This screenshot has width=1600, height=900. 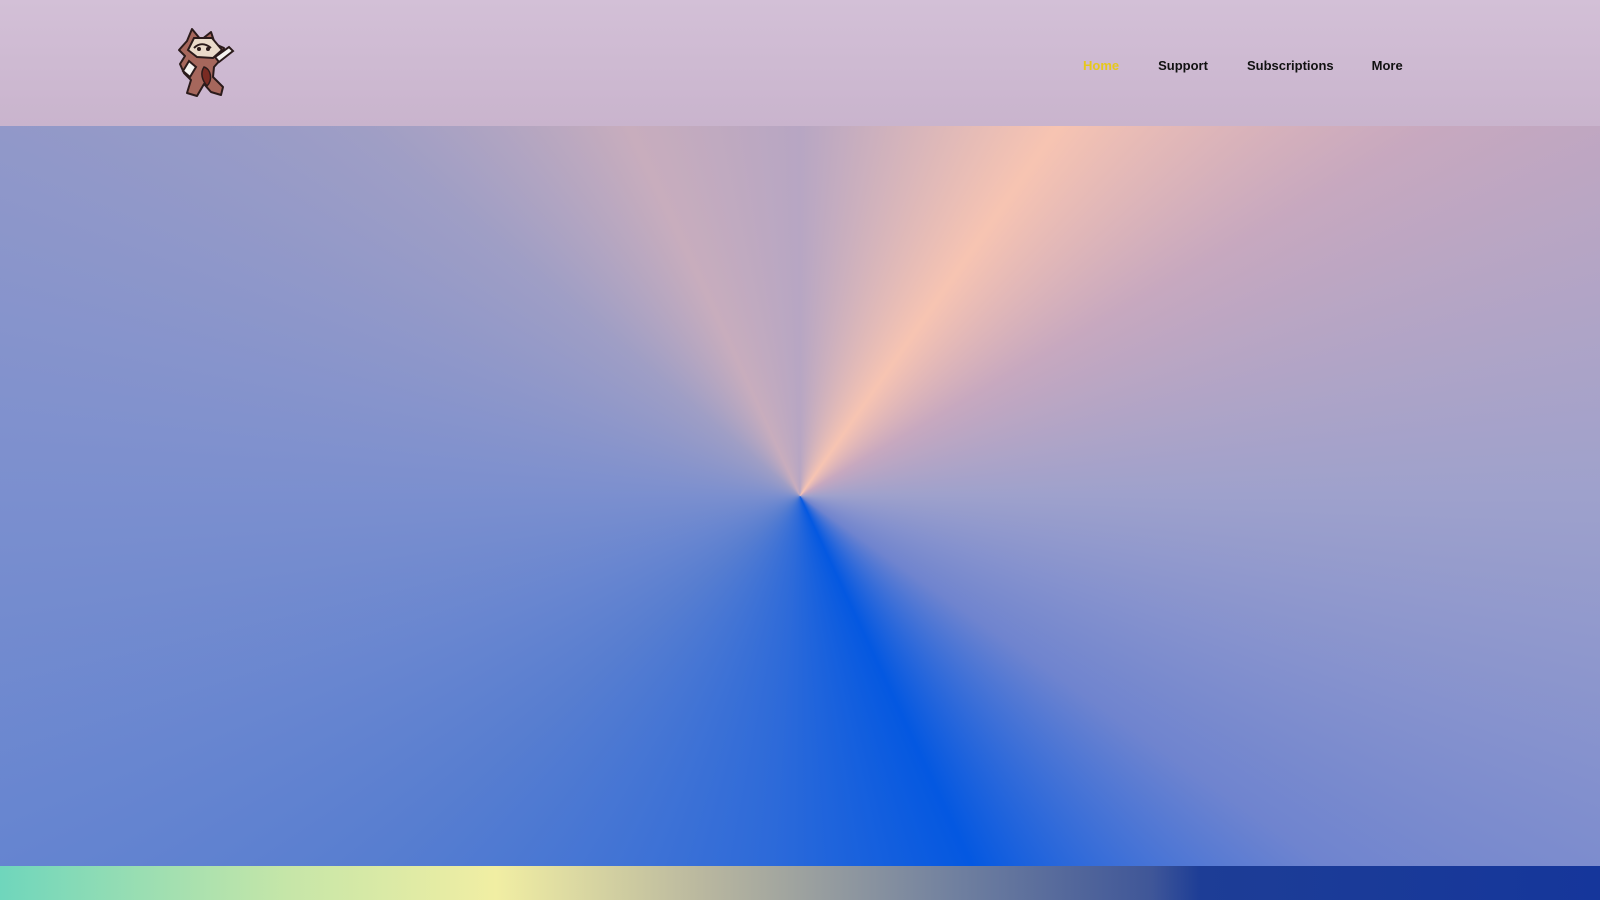 What do you see at coordinates (800, 883) in the screenshot?
I see `footer-gradient-strip` at bounding box center [800, 883].